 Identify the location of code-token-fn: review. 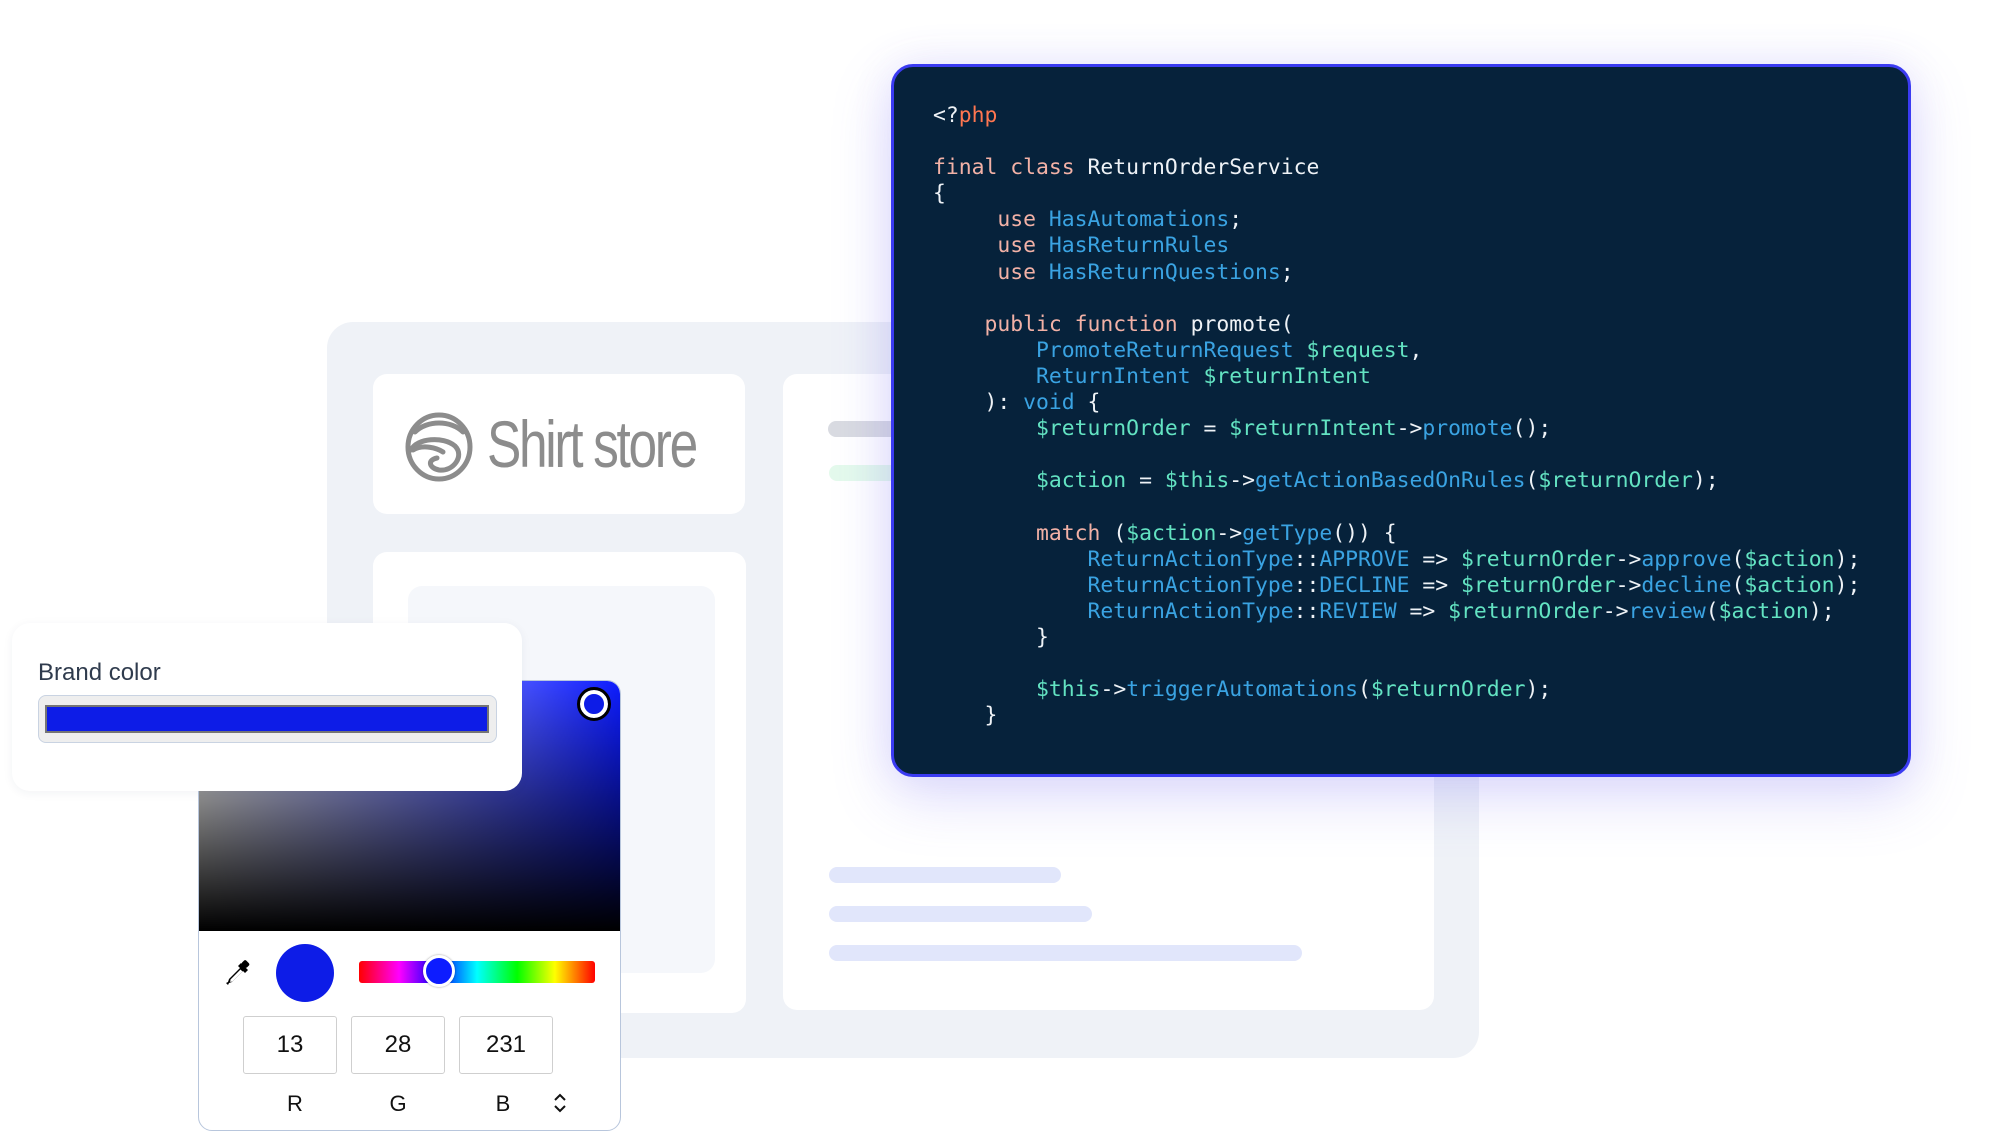
(1667, 611).